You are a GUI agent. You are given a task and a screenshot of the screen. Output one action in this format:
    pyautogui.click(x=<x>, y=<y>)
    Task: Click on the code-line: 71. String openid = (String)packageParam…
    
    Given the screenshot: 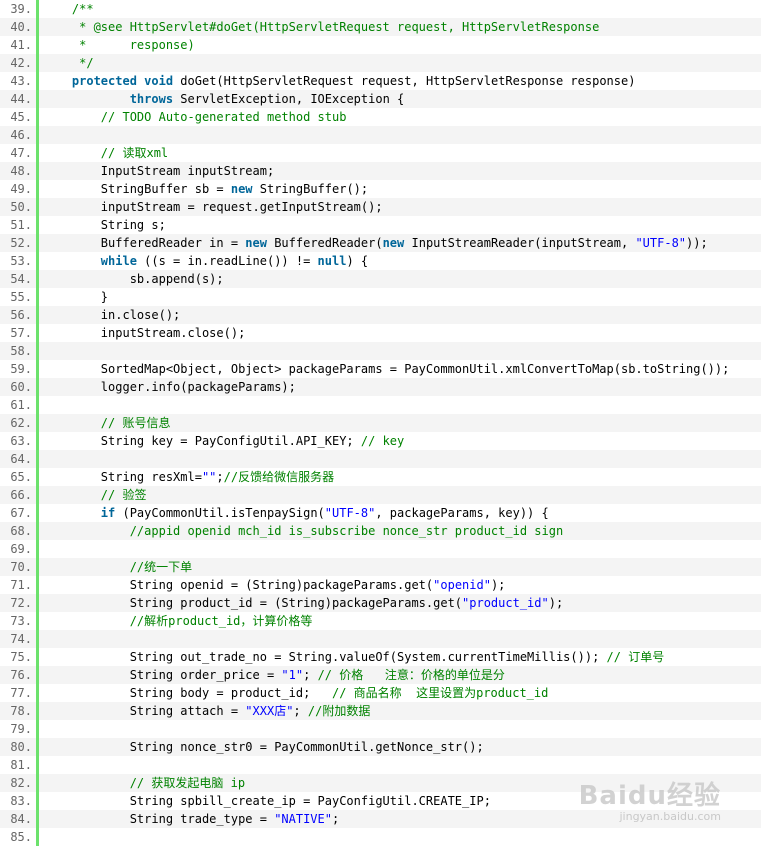 What is the action you would take?
    pyautogui.click(x=380, y=585)
    